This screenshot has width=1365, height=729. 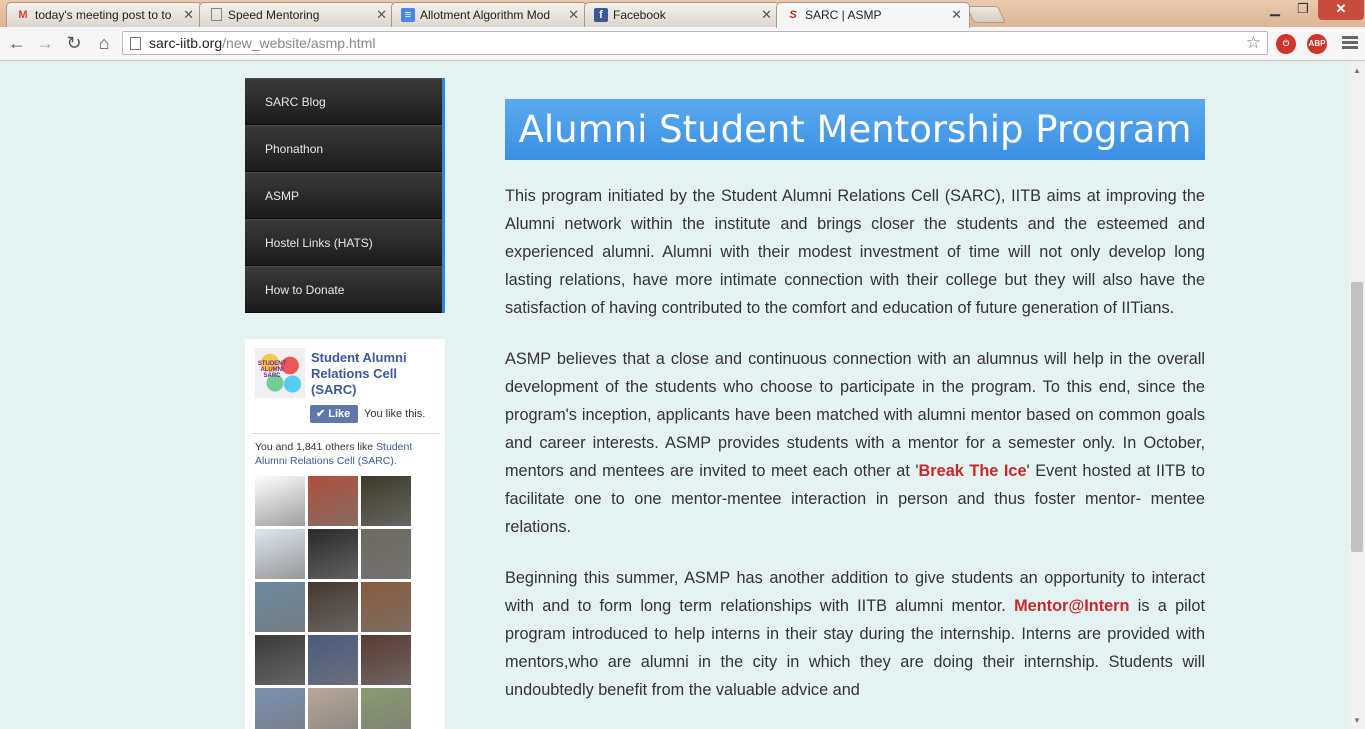 I want to click on address-bar: sarc-iitb.org/new_website/asmp.html ☆, so click(x=695, y=43).